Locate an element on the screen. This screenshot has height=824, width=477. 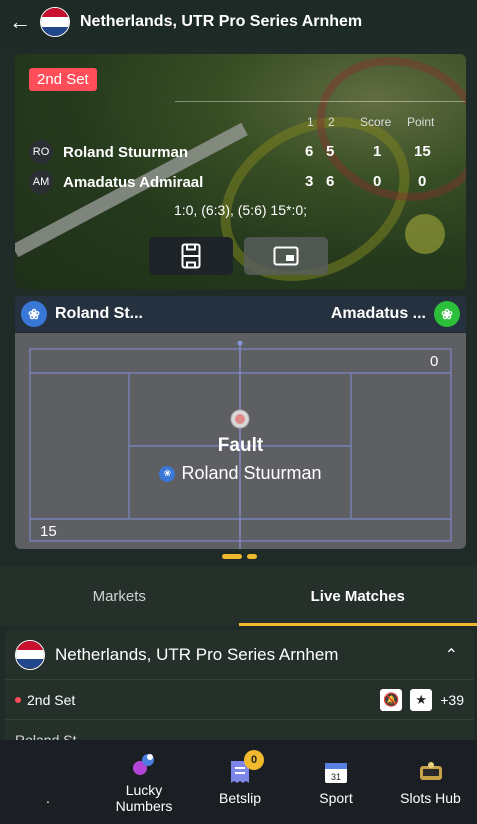
match-visualization-header: ❀ Roland St... Amadatus ... ❀ is located at coordinates (240, 314).